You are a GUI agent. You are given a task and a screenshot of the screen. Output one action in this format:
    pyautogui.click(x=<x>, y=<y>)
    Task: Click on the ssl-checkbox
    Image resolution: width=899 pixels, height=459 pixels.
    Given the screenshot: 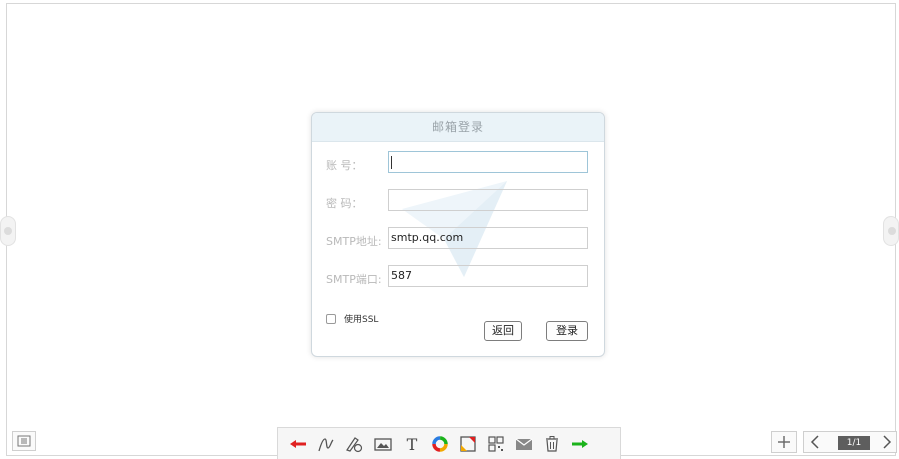 What is the action you would take?
    pyautogui.click(x=331, y=319)
    